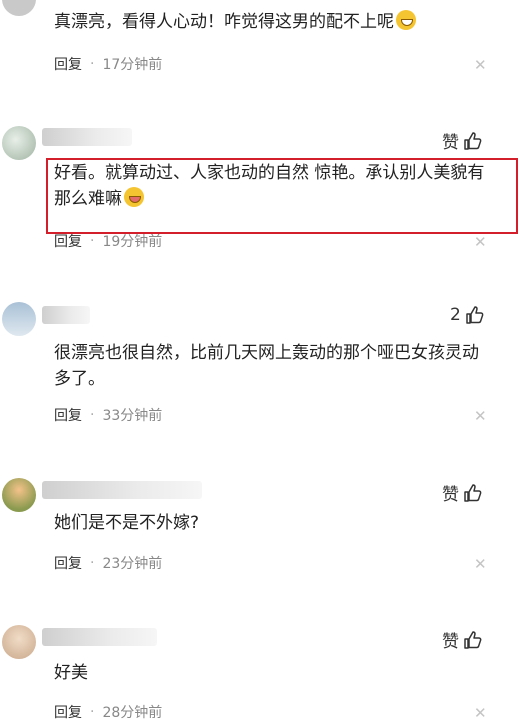  I want to click on comment-item: 真漂亮，看得人心动！咋觉得这男的配不上呢 回复 · 17分钟前 ✕, so click(260, 50).